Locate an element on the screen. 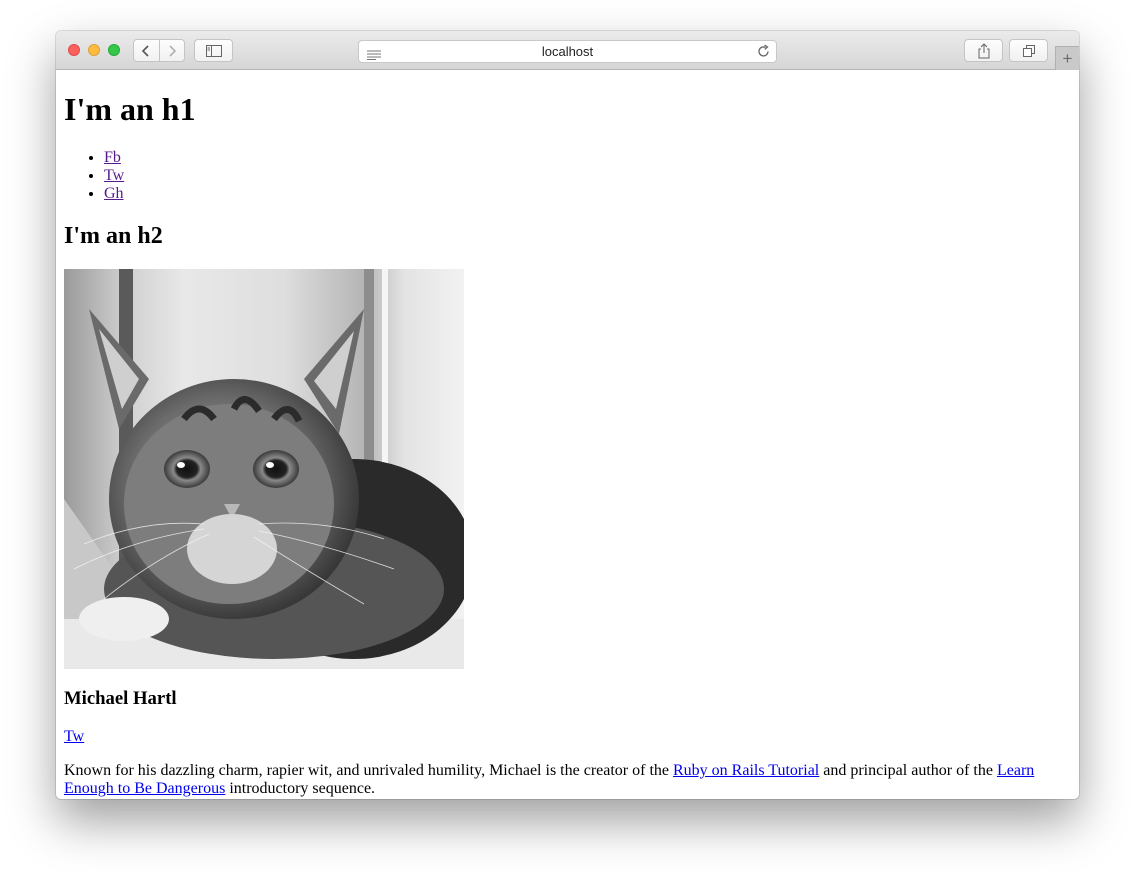 The image size is (1135, 880). navigation-buttons is located at coordinates (159, 50).